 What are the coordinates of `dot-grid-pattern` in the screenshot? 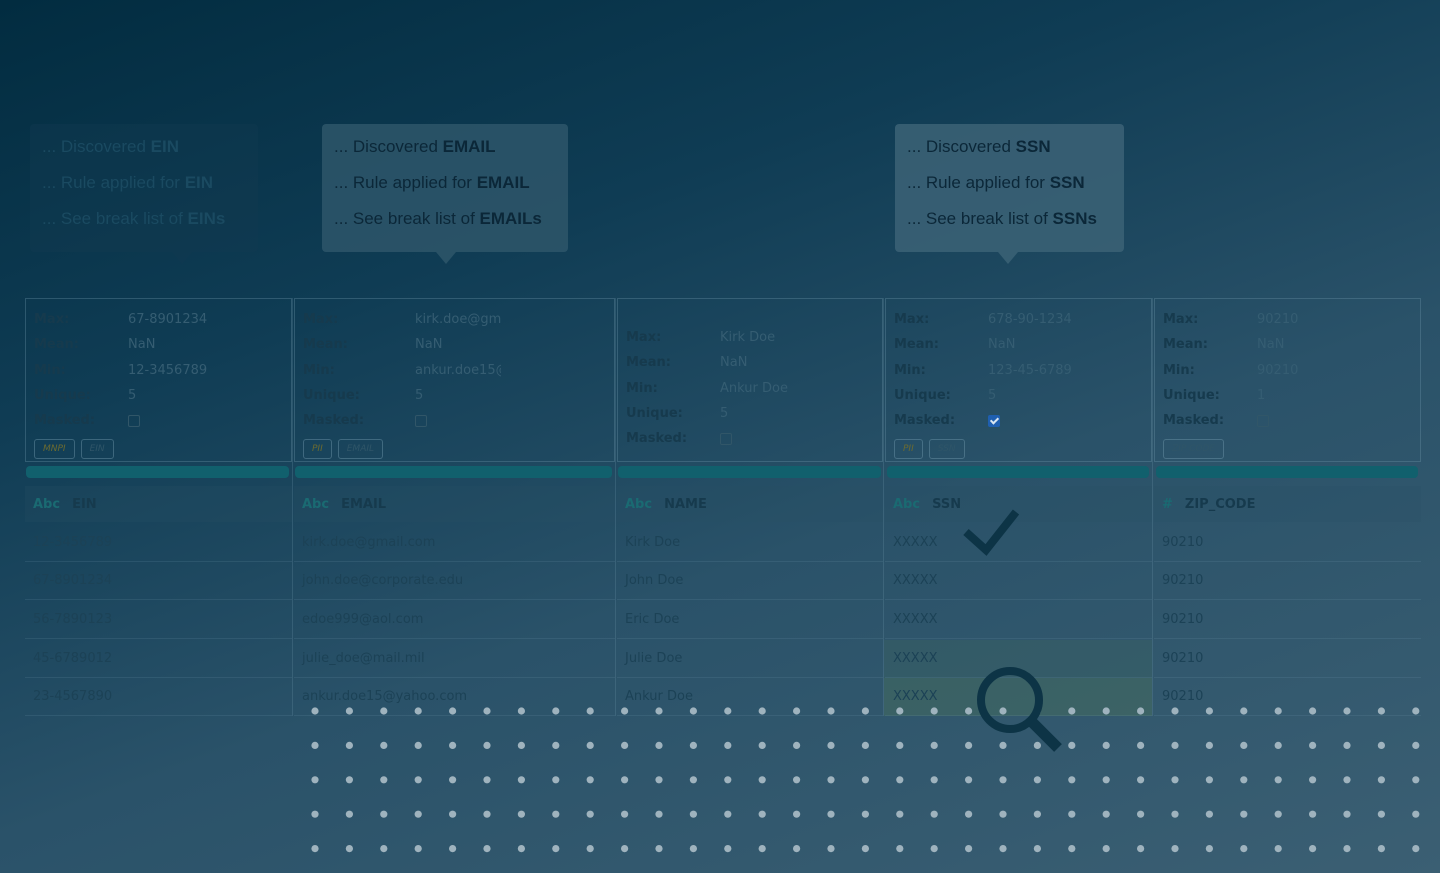 It's located at (865, 780).